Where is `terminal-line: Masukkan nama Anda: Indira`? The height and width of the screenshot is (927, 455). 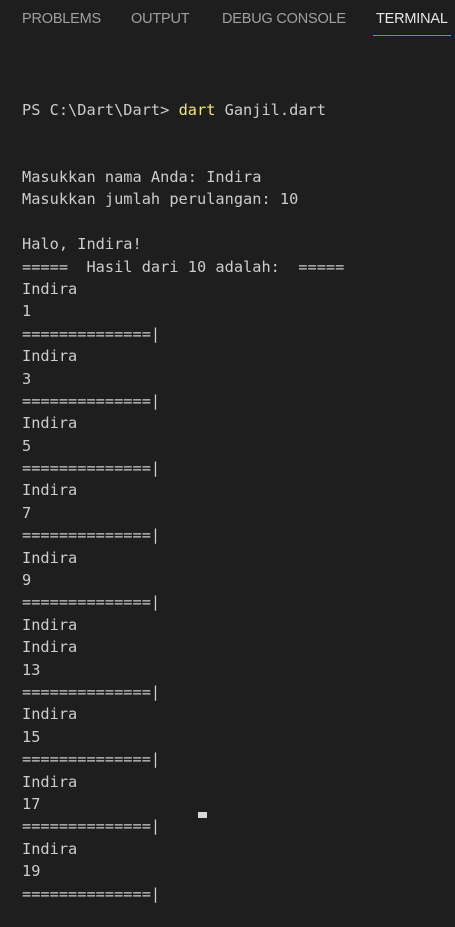
terminal-line: Masukkan nama Anda: Indira is located at coordinates (142, 177).